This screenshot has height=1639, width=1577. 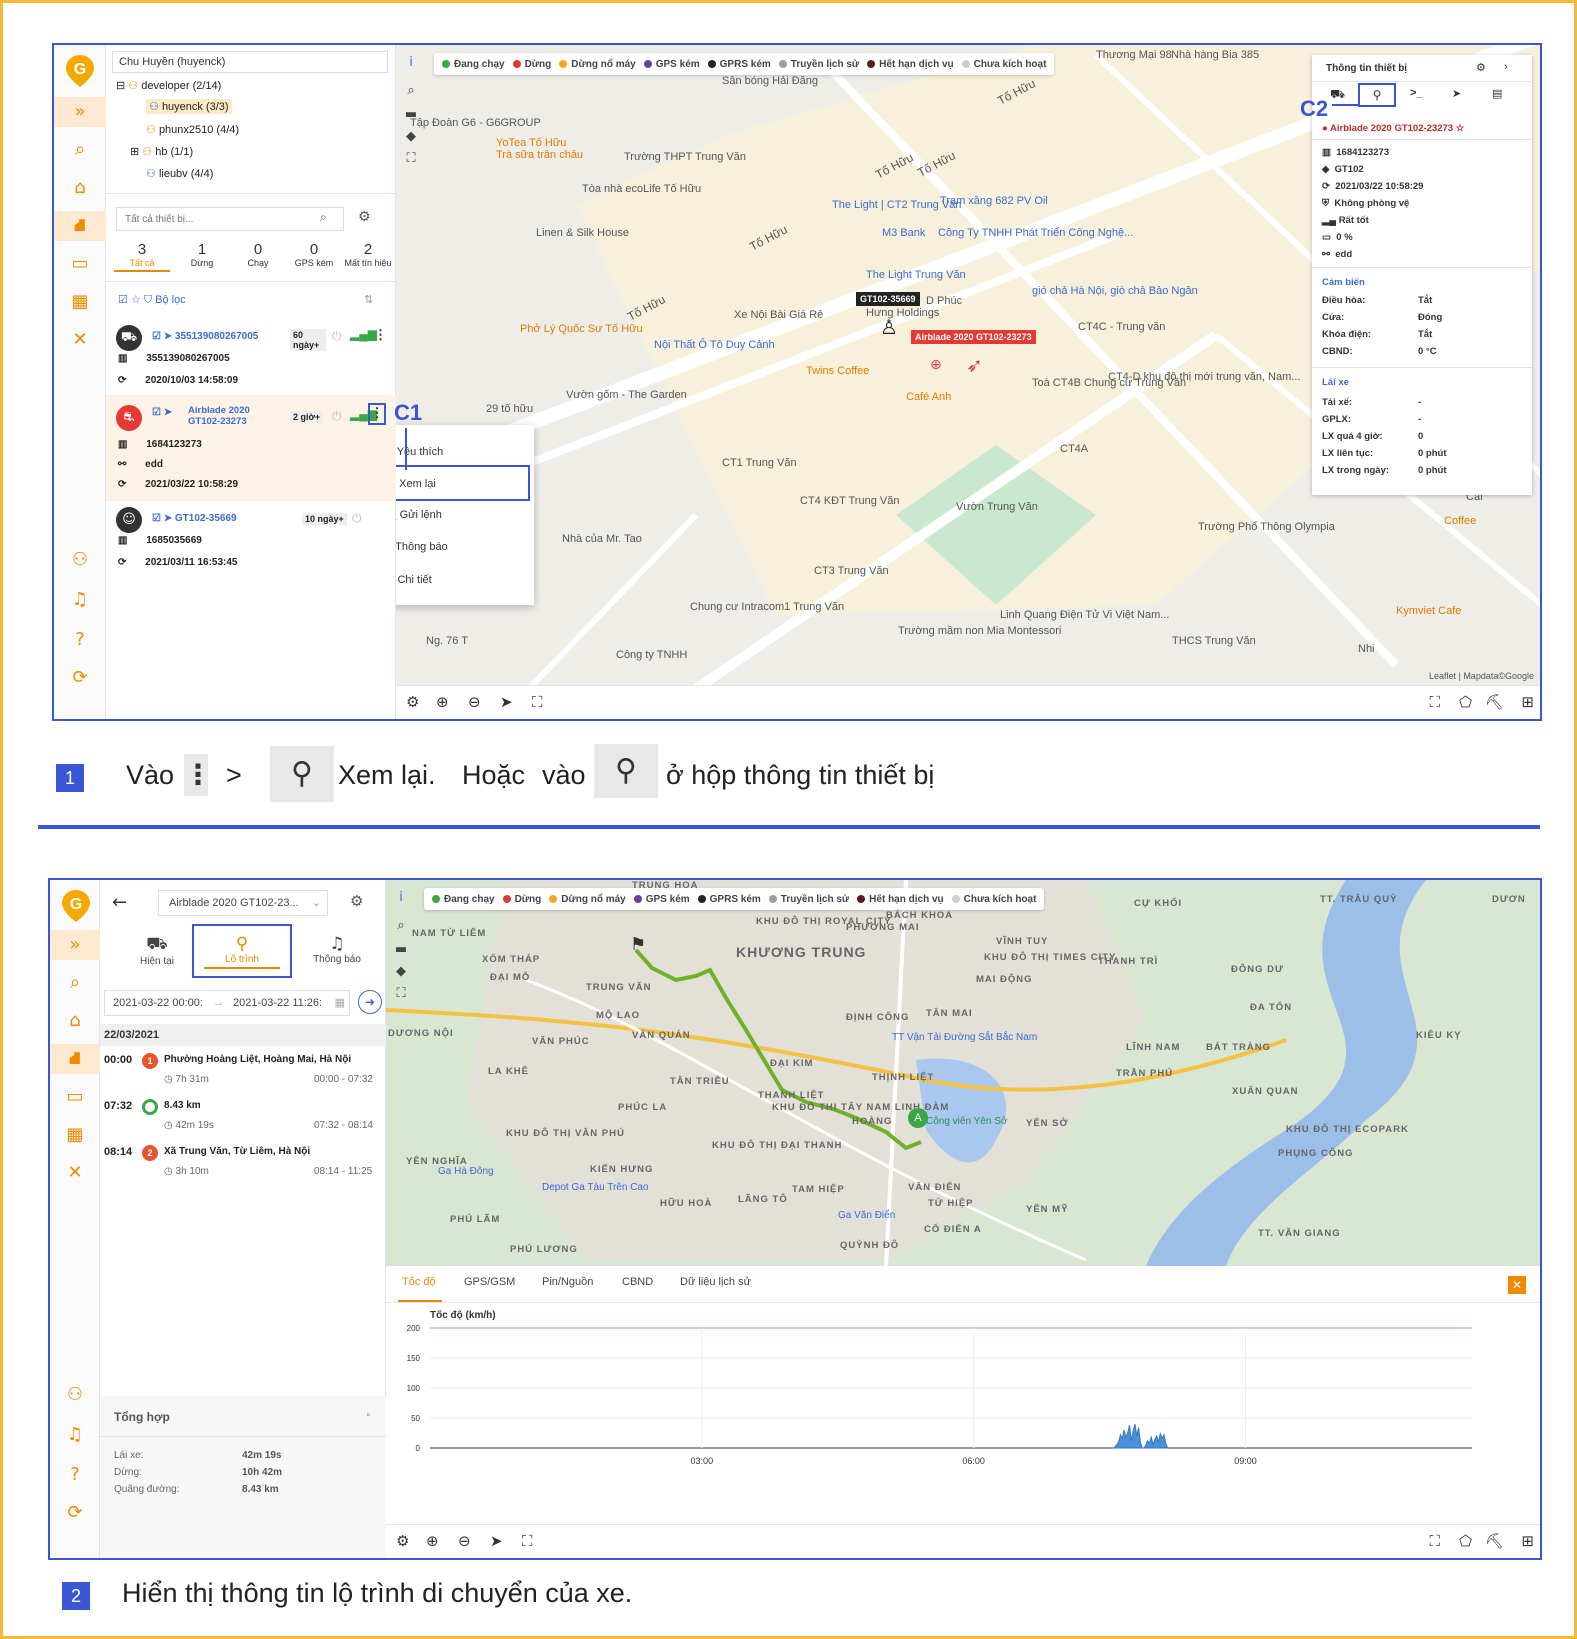 I want to click on entry-place: 8.43 km, so click(x=182, y=1105).